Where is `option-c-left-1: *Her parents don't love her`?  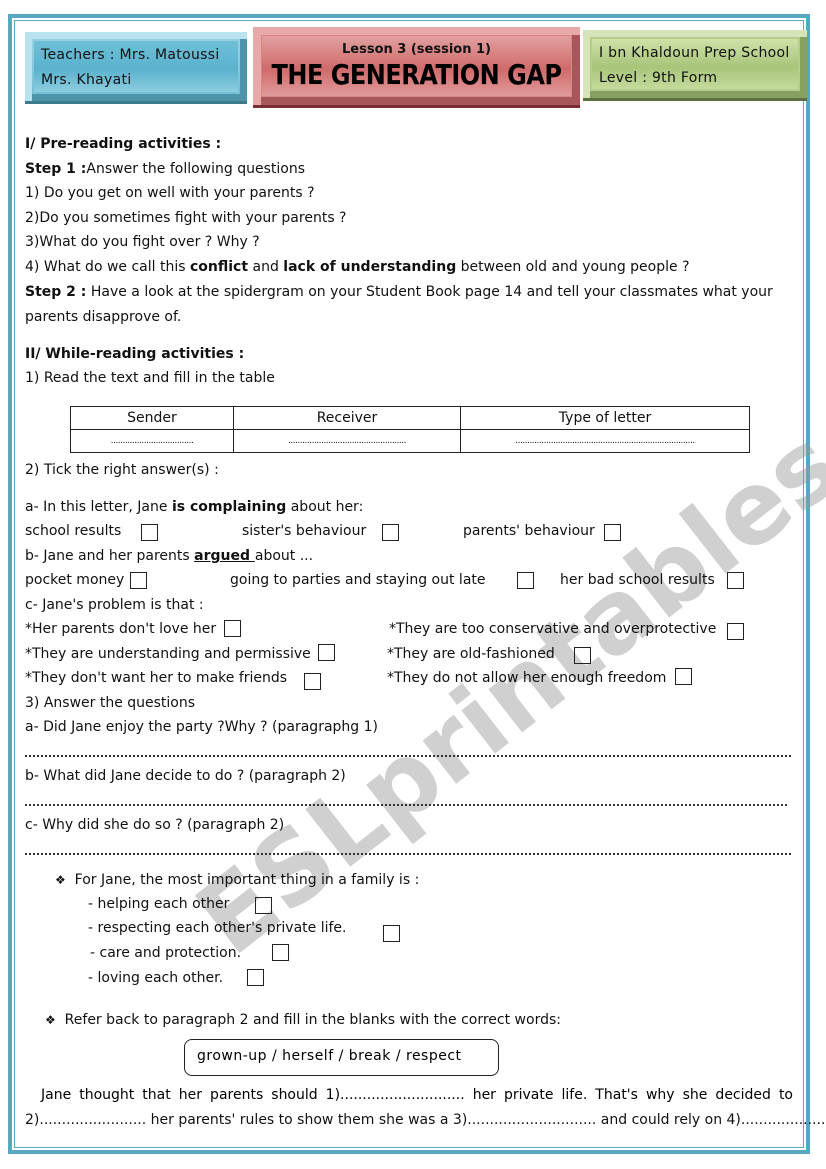
option-c-left-1: *Her parents don't love her is located at coordinates (121, 629).